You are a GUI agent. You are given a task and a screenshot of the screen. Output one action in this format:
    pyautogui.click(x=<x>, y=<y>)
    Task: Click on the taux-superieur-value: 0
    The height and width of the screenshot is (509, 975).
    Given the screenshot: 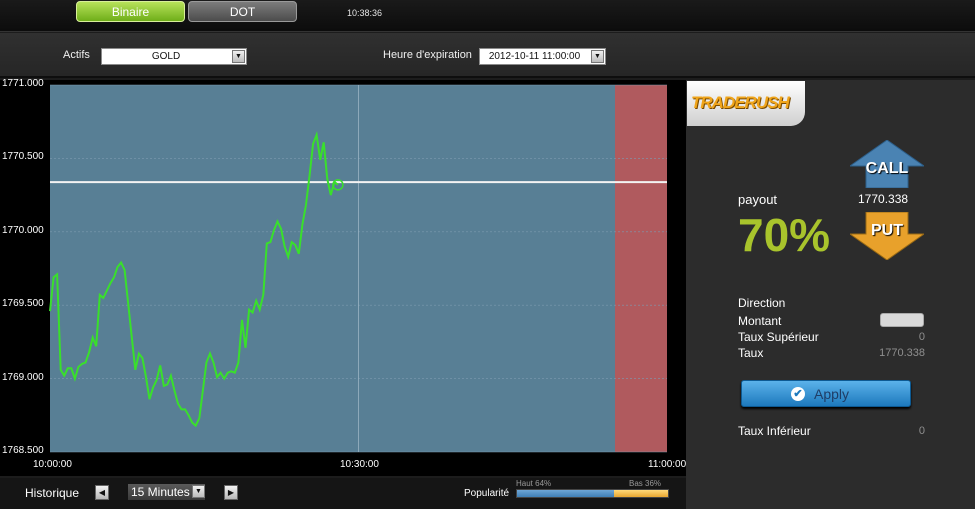 What is the action you would take?
    pyautogui.click(x=921, y=337)
    